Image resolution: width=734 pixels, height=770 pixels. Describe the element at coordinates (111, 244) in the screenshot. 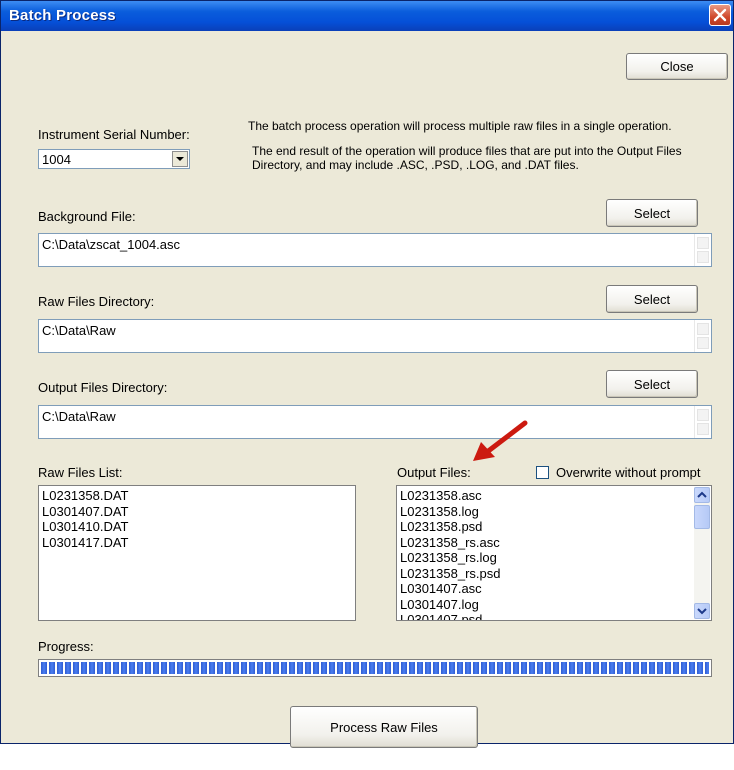

I see `background-file-value: C:\Data\zscat_1004.asc` at that location.